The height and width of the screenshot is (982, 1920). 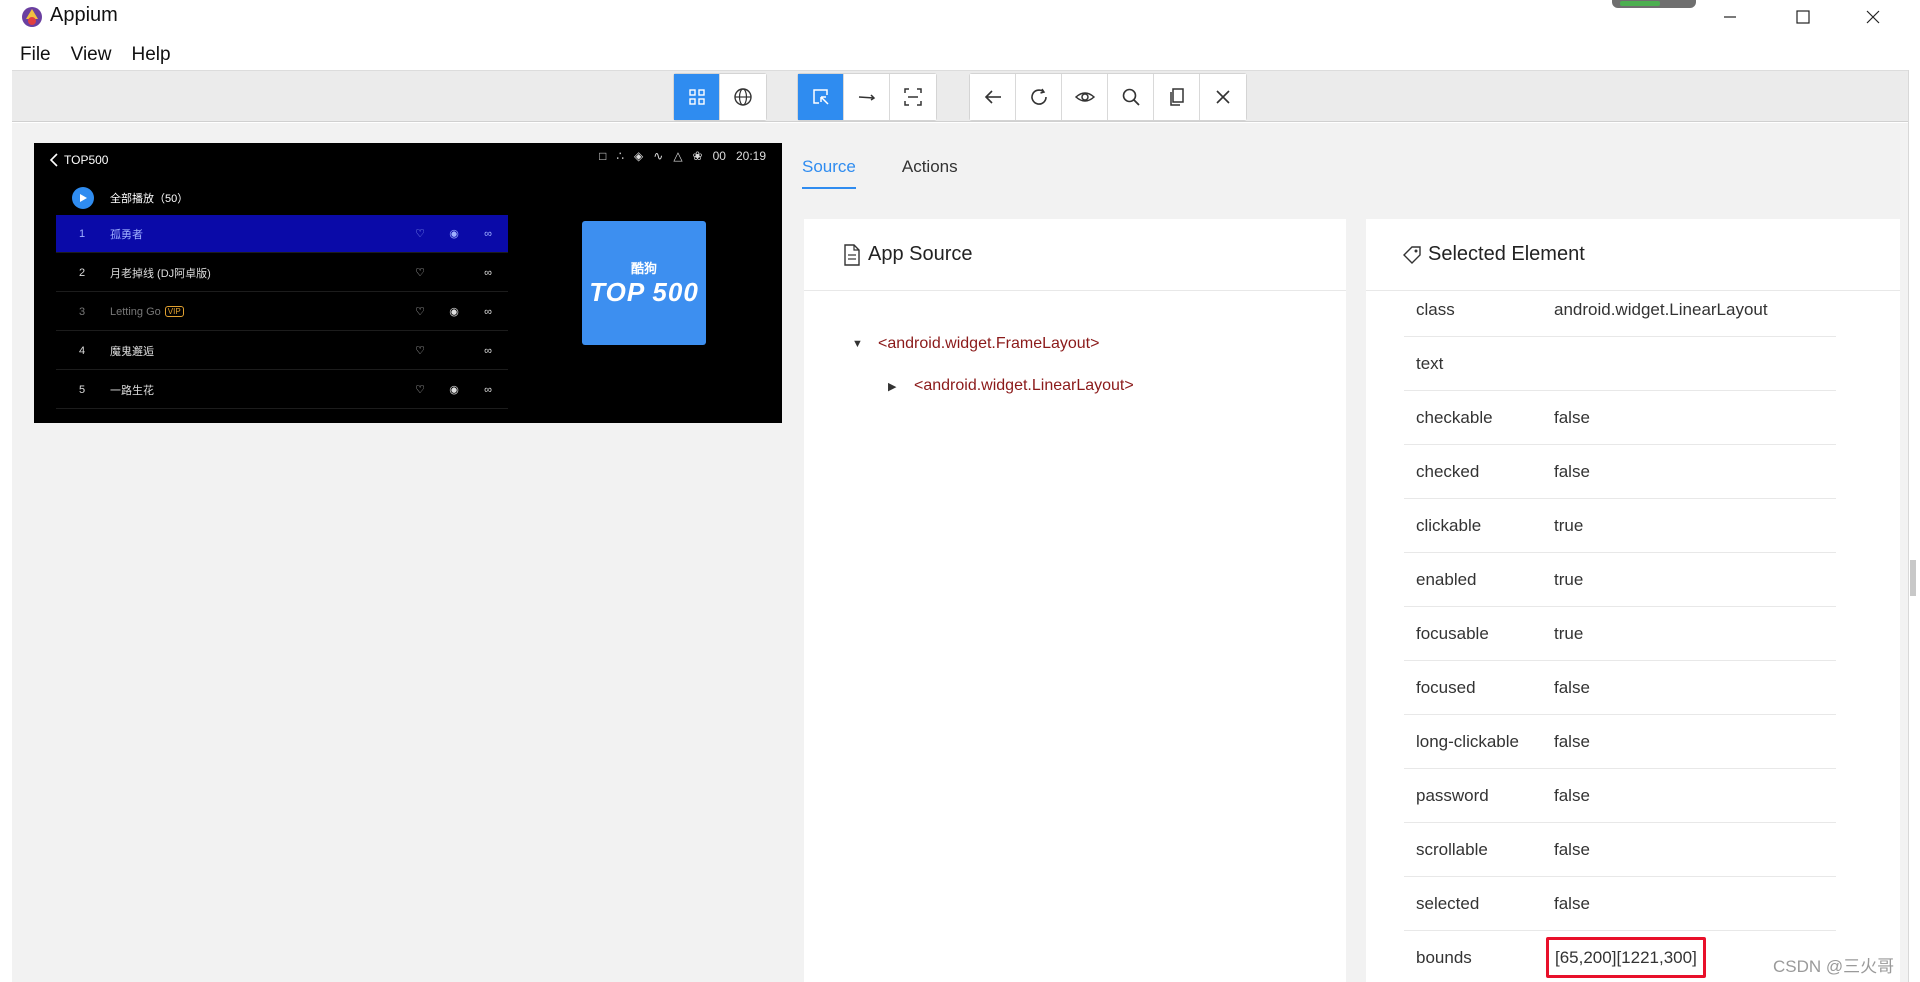 What do you see at coordinates (1117, 386) in the screenshot?
I see `tree-node-linearlayout: ▶ <android.widget.LinearLayout>` at bounding box center [1117, 386].